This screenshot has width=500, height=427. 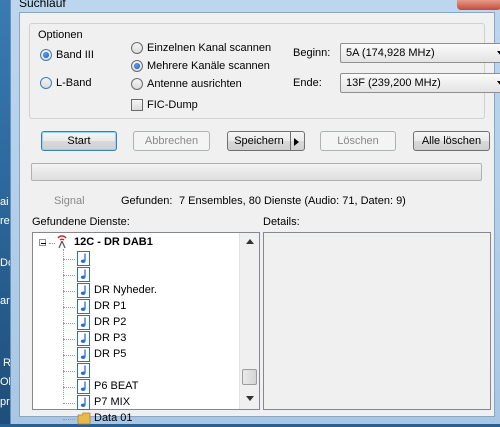 I want to click on desktop-text: ar, so click(x=5, y=301).